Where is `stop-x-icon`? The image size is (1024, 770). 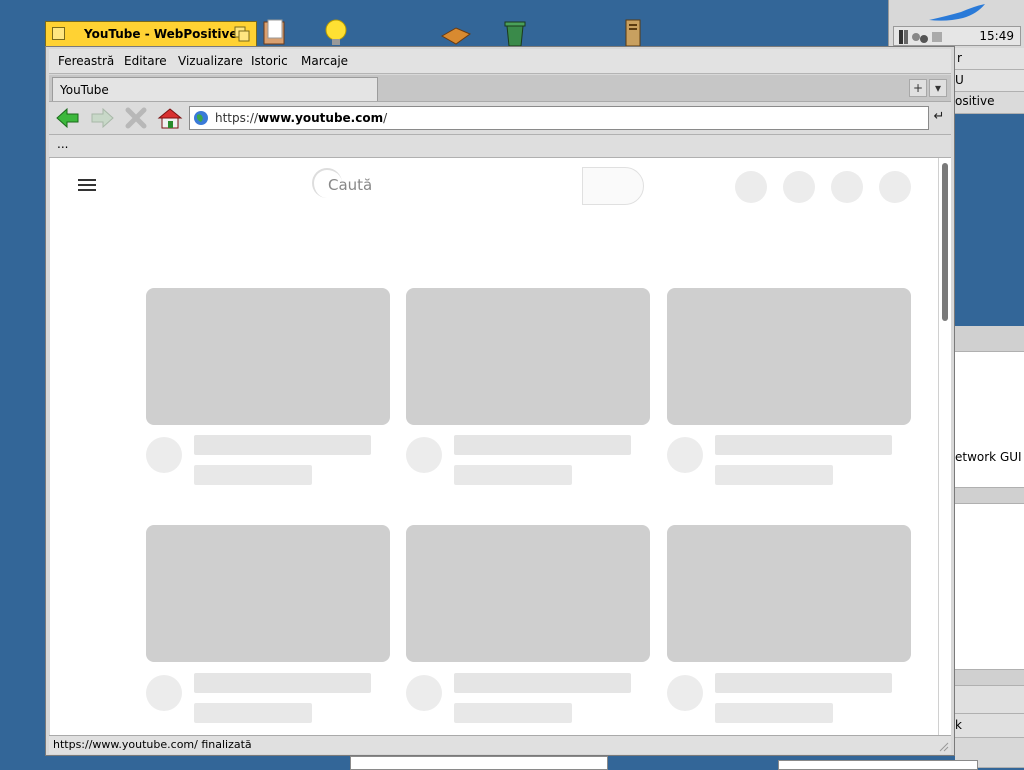 stop-x-icon is located at coordinates (136, 118).